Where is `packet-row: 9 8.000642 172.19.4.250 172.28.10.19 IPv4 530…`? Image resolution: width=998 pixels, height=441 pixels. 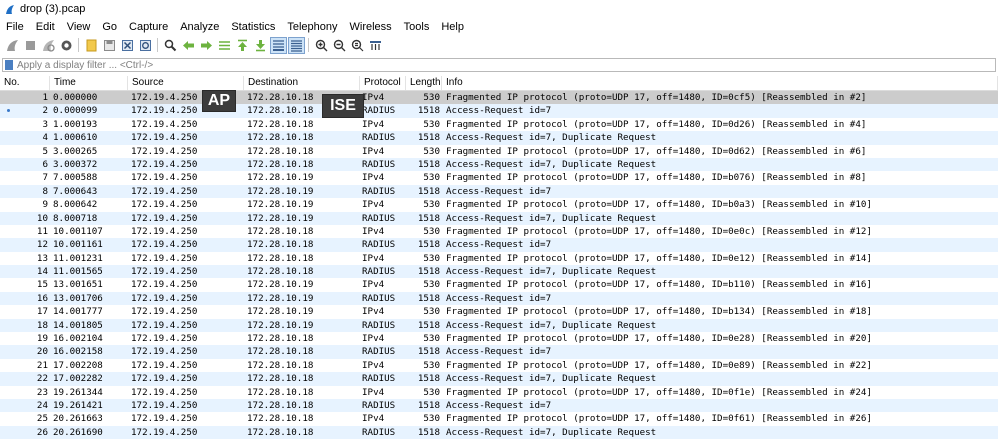 packet-row: 9 8.000642 172.19.4.250 172.28.10.19 IPv4 530… is located at coordinates (499, 205).